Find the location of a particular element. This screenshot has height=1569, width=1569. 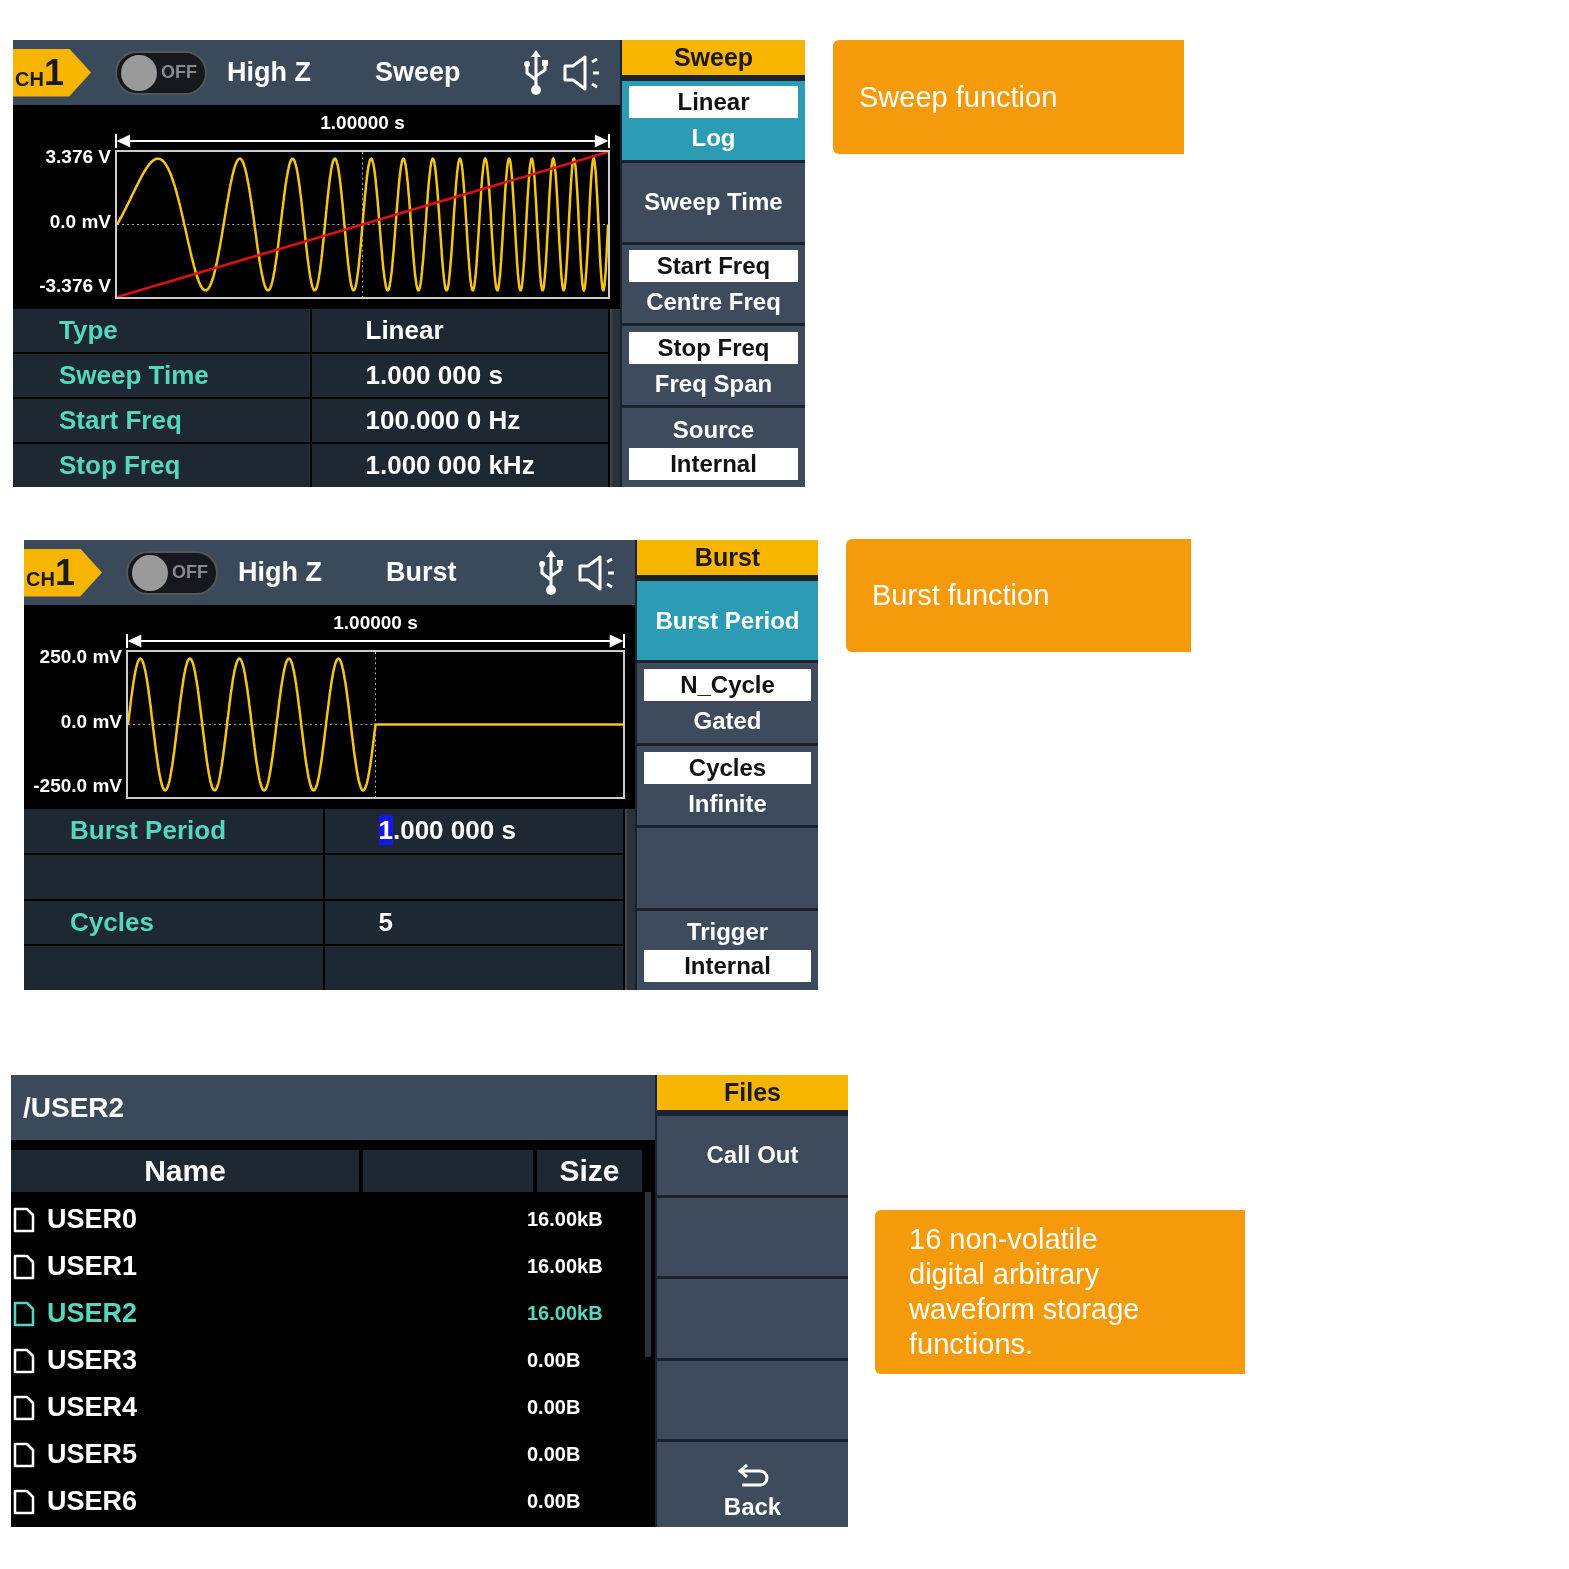

menu-key: Start Freq Centre Freq is located at coordinates (713, 284).